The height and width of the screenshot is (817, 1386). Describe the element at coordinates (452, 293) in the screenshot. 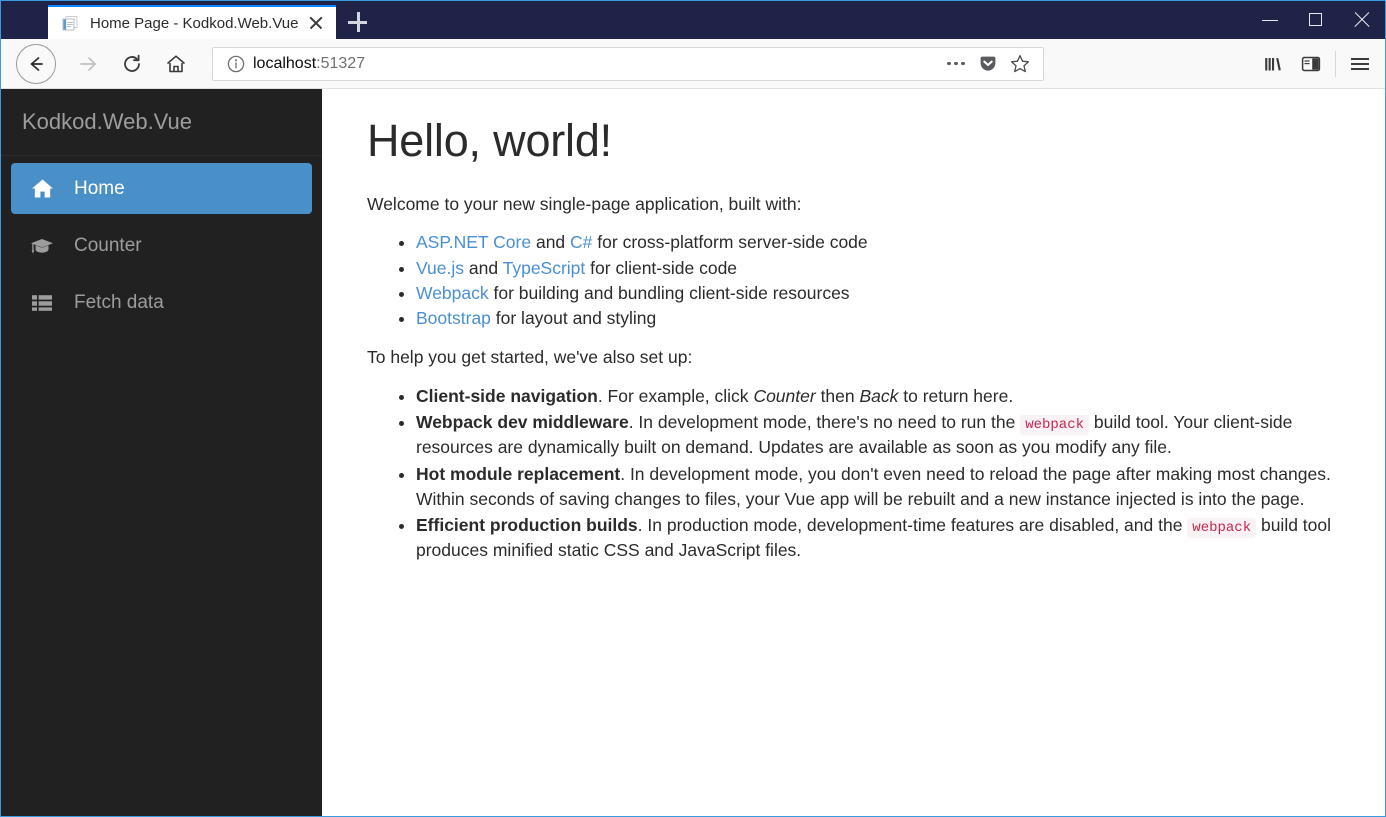

I see `link-webpack: Webpack` at that location.